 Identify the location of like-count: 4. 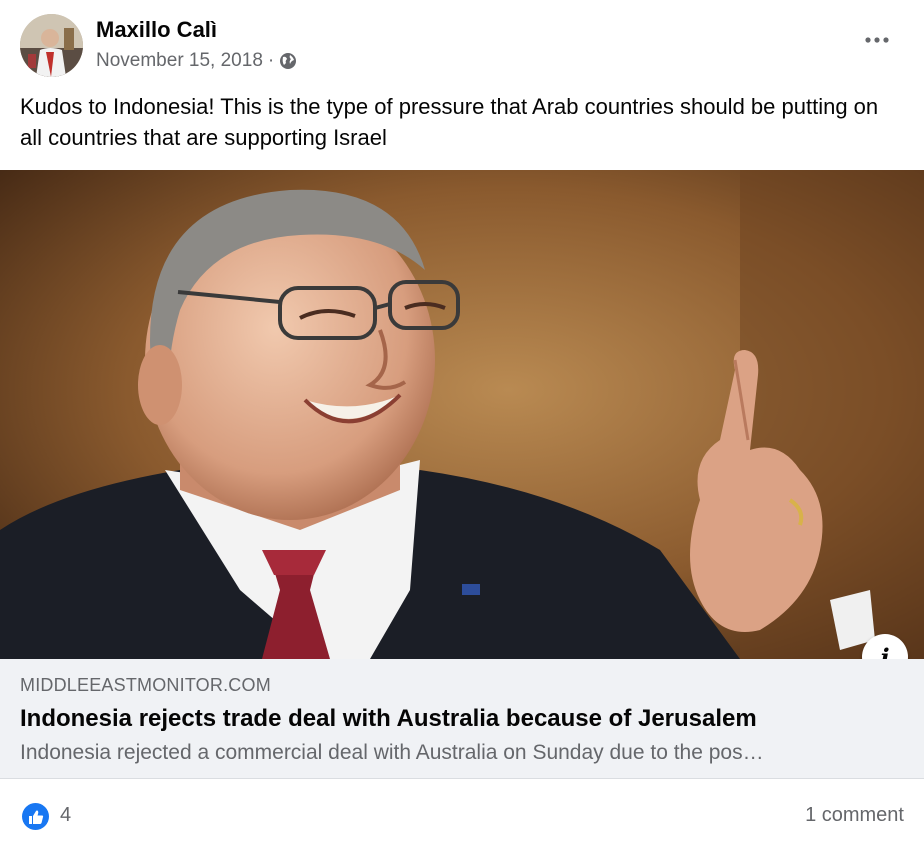
(65, 815).